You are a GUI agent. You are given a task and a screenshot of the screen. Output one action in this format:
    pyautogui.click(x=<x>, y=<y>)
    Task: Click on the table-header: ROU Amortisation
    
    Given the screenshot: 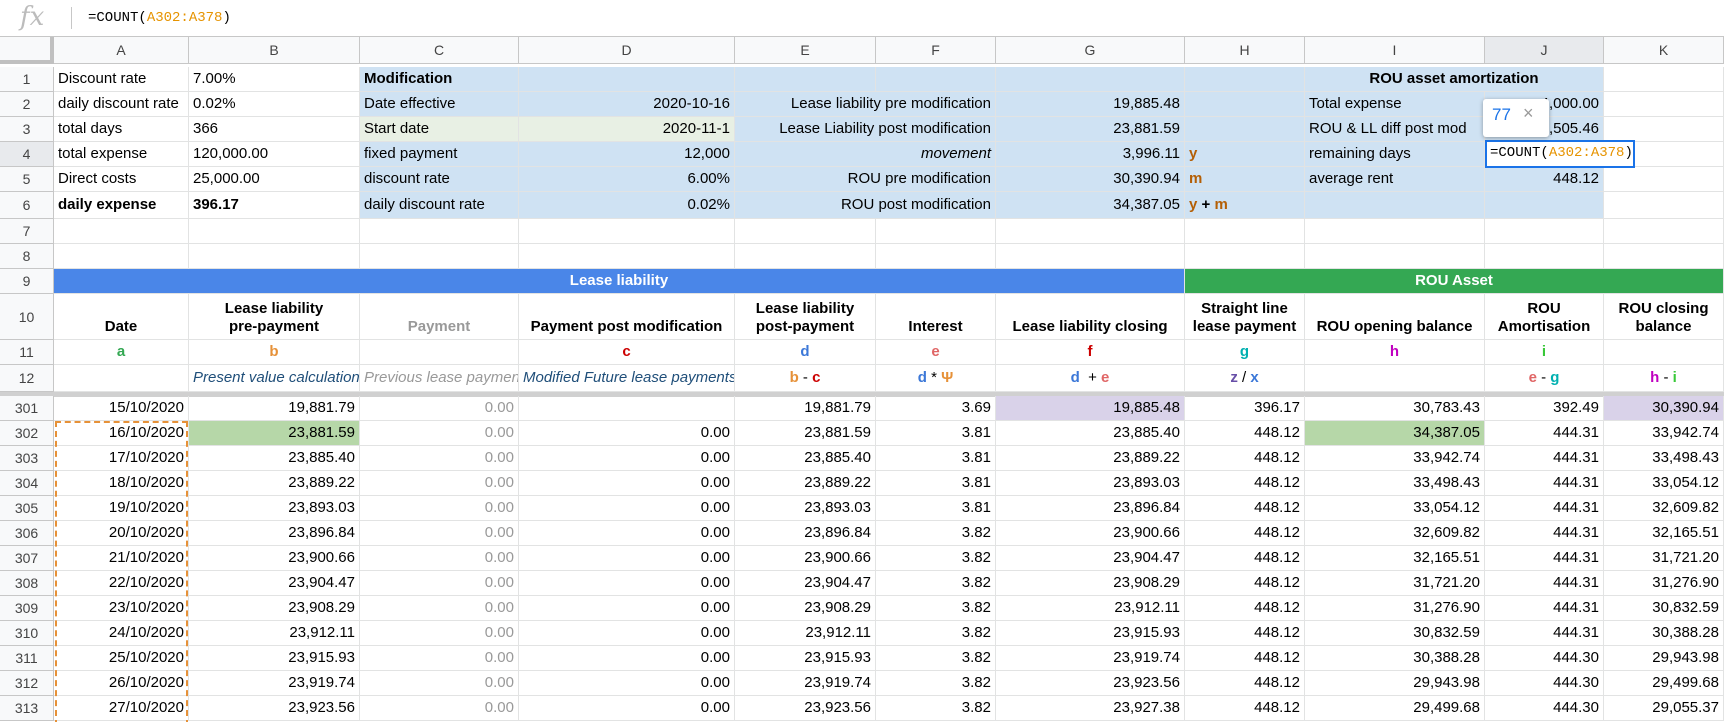 What is the action you would take?
    pyautogui.click(x=1544, y=317)
    